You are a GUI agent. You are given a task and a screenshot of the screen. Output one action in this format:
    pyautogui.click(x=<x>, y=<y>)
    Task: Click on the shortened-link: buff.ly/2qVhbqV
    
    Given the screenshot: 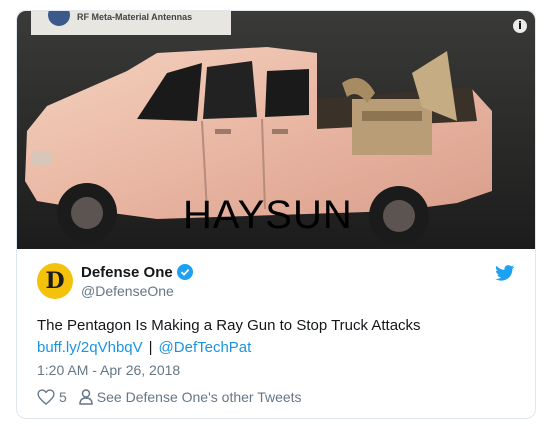 What is the action you would take?
    pyautogui.click(x=90, y=347)
    